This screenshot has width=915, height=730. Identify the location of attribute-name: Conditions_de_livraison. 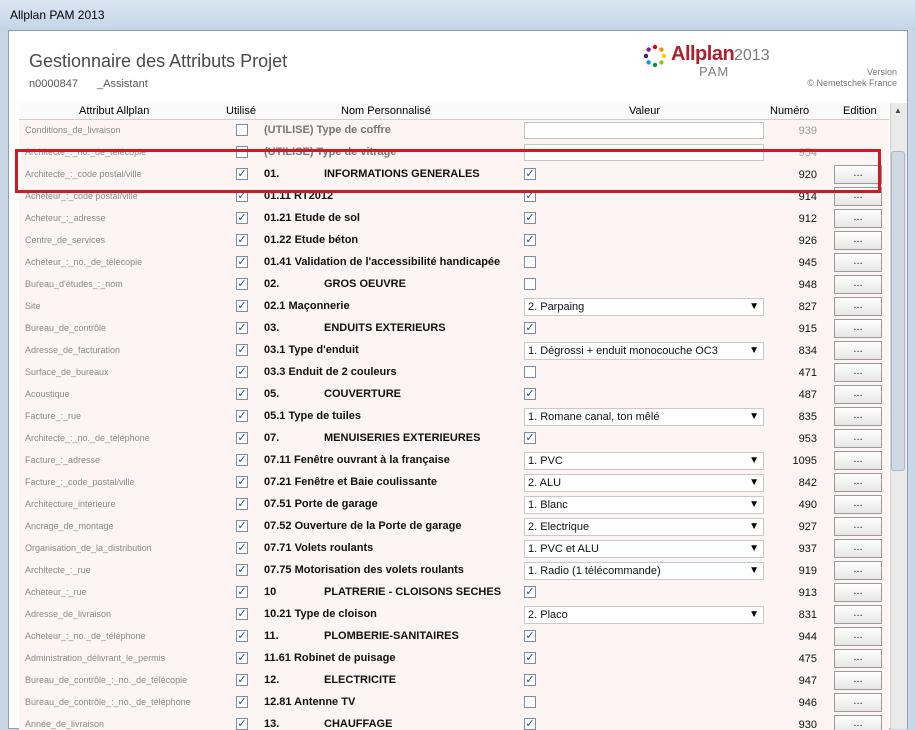
(73, 130).